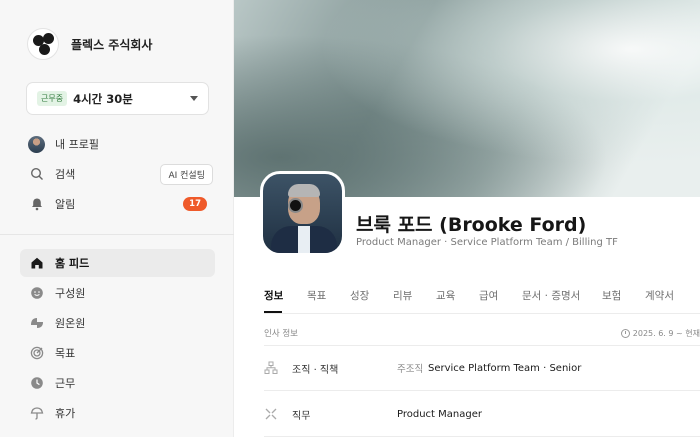 The image size is (700, 437). I want to click on tab-review: 리뷰, so click(402, 295).